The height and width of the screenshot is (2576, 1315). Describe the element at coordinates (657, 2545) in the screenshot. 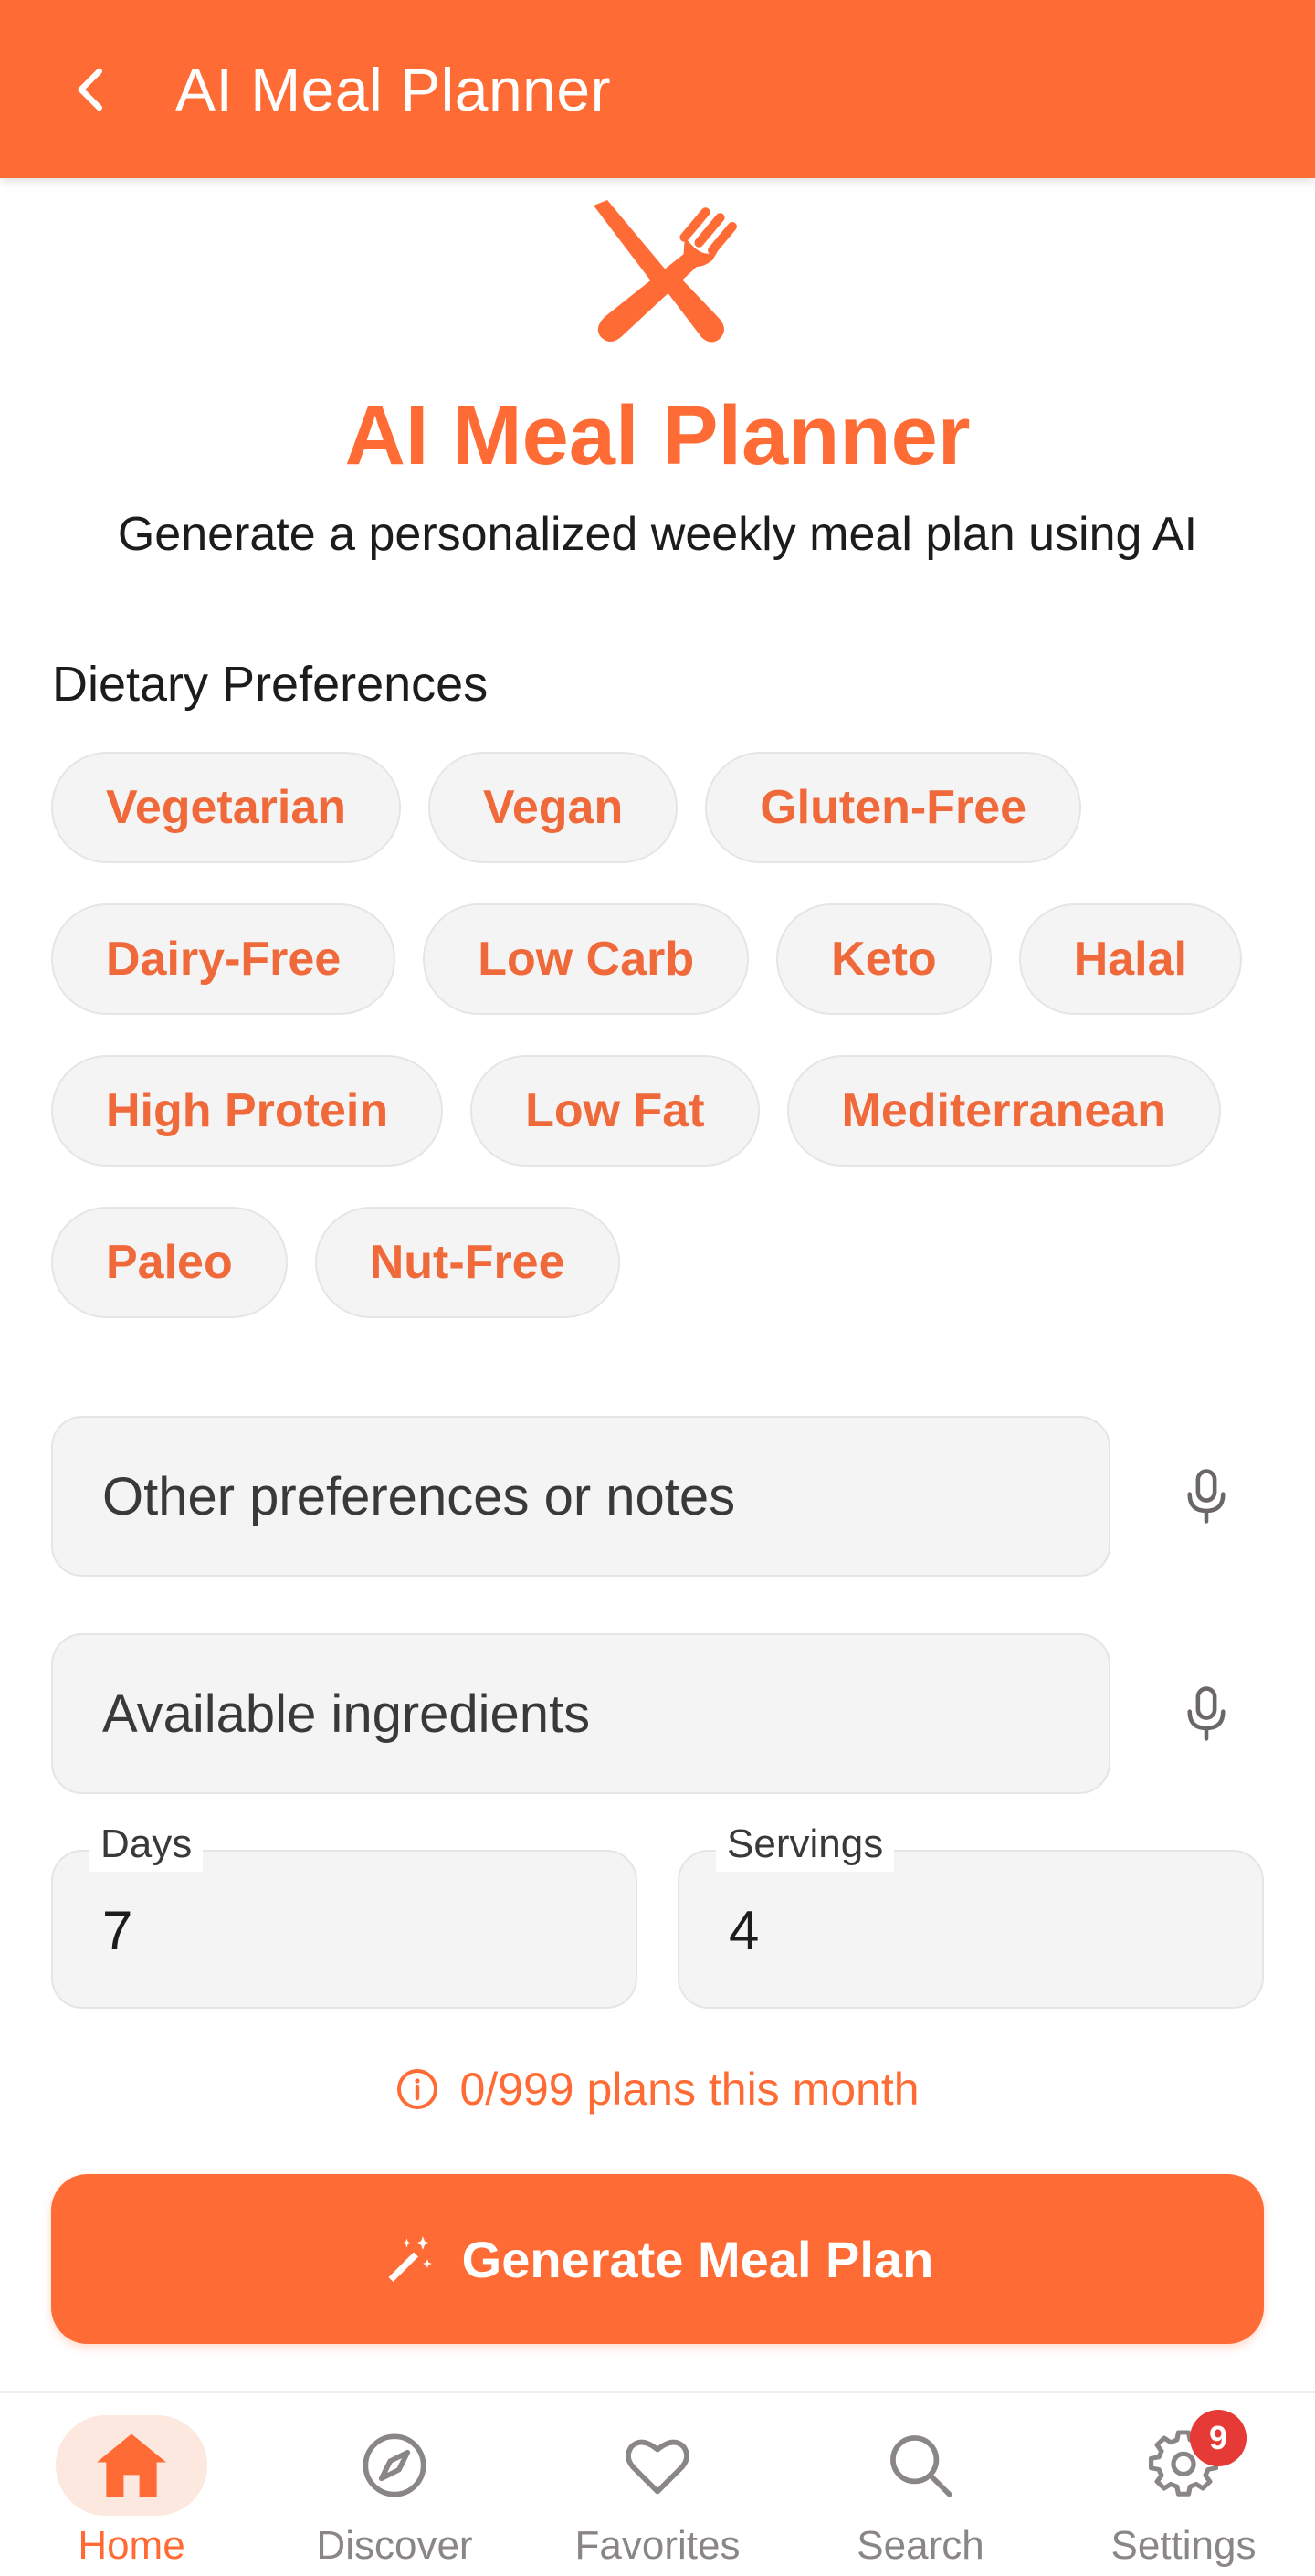

I see `nav-label-favorites: Favorites` at that location.